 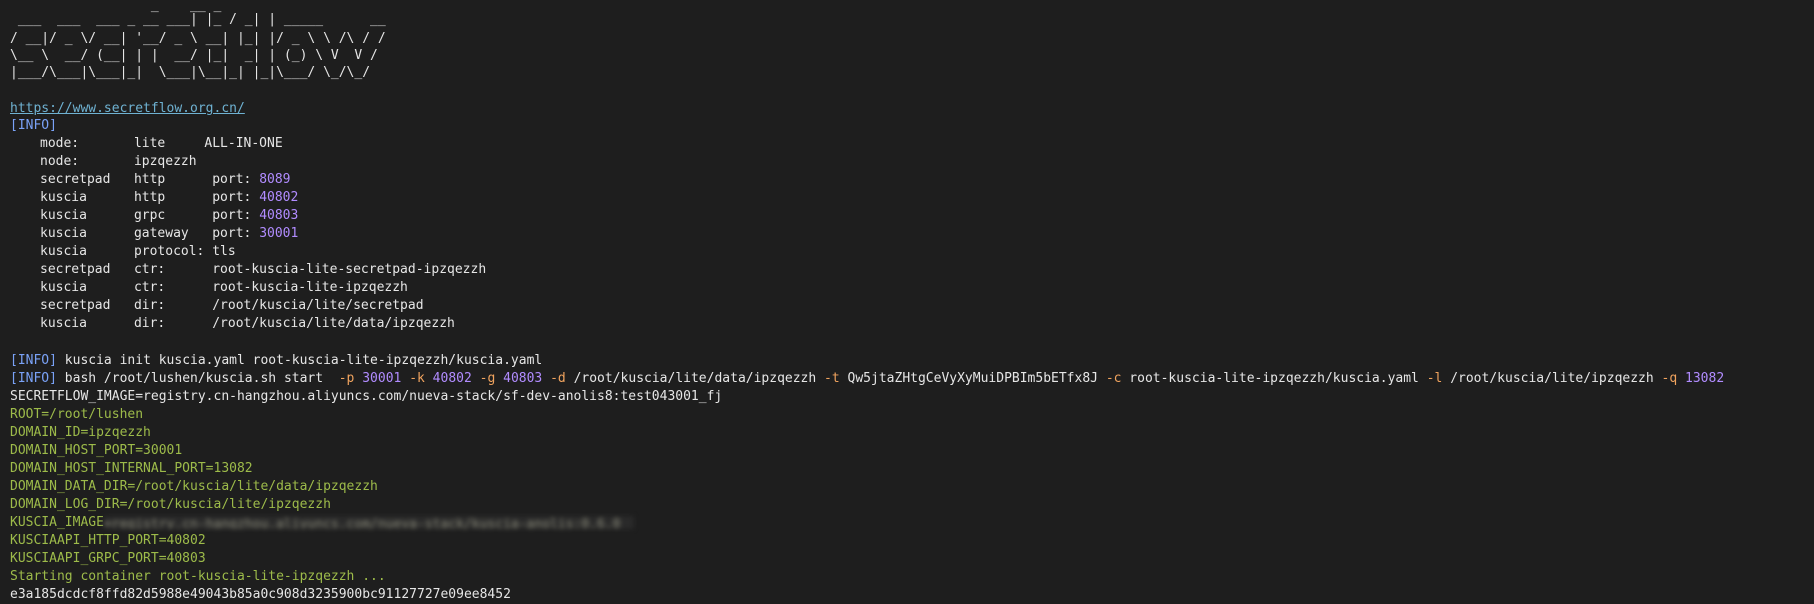 What do you see at coordinates (108, 540) in the screenshot?
I see `env-kusciaapi-http-port: KUSCIAAPI_HTTP_PORT=40802` at bounding box center [108, 540].